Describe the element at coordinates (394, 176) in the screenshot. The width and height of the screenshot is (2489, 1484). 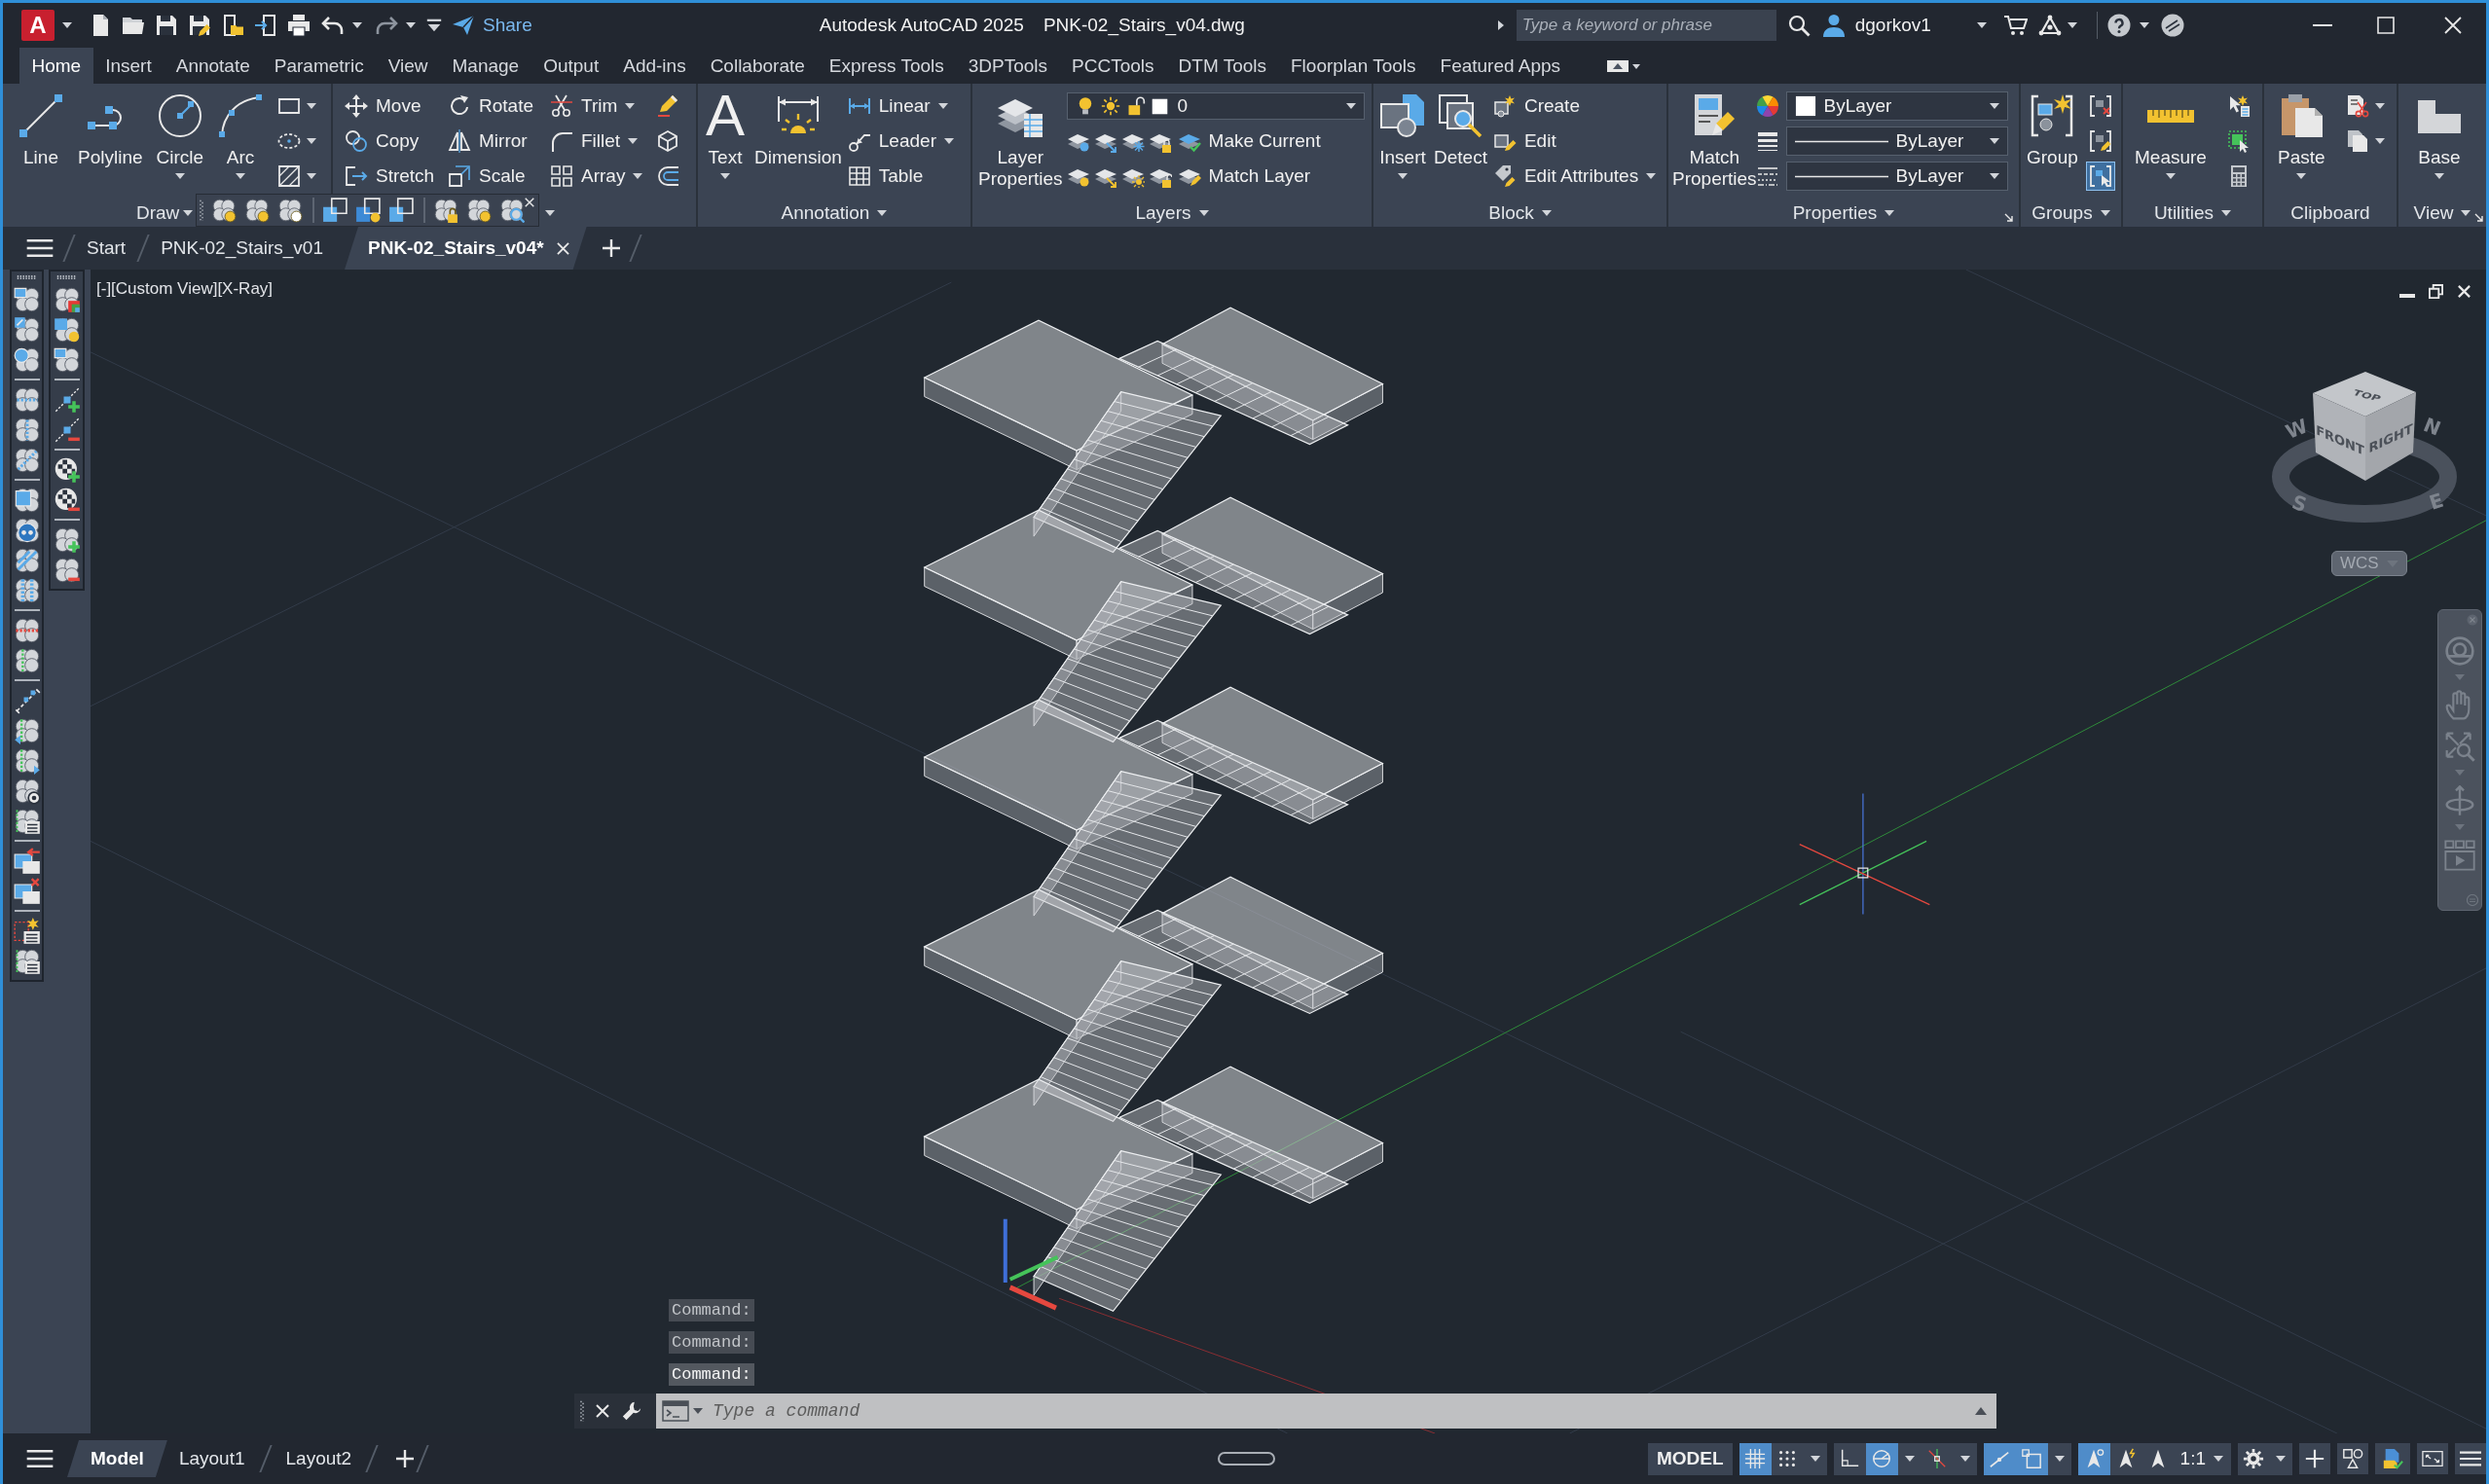
I see `tool-button: Stretch` at that location.